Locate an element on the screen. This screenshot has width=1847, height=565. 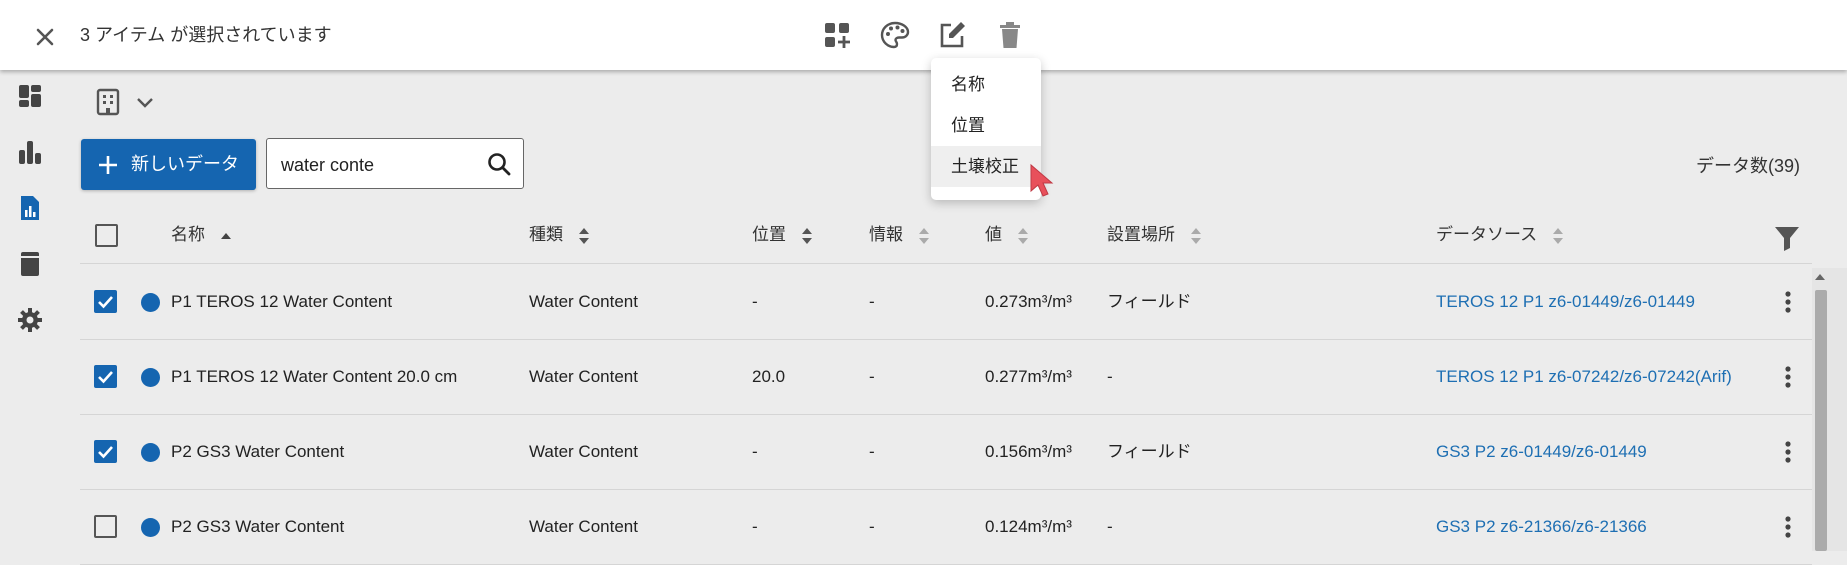
search-box is located at coordinates (395, 163).